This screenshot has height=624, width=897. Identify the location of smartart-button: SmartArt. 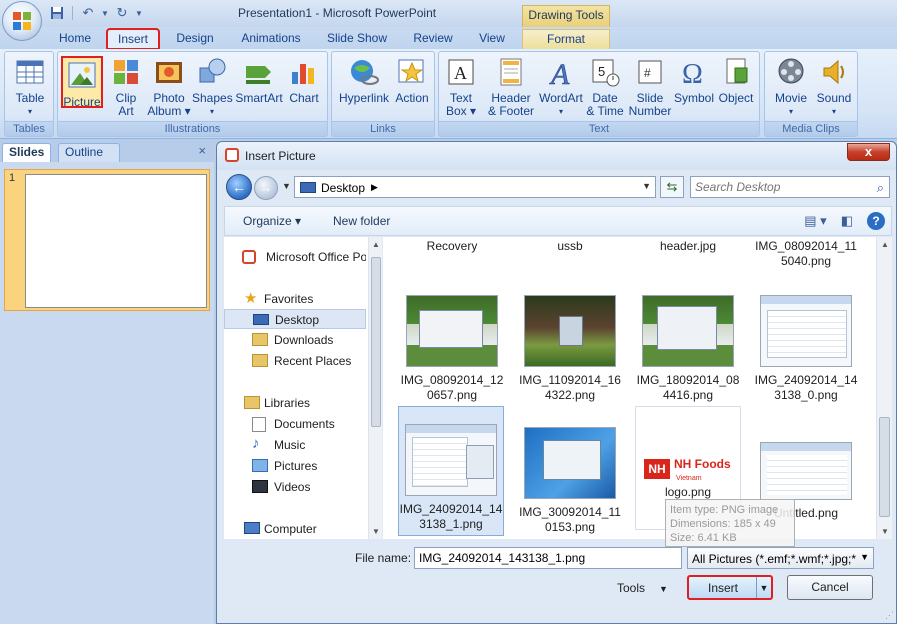
(259, 80).